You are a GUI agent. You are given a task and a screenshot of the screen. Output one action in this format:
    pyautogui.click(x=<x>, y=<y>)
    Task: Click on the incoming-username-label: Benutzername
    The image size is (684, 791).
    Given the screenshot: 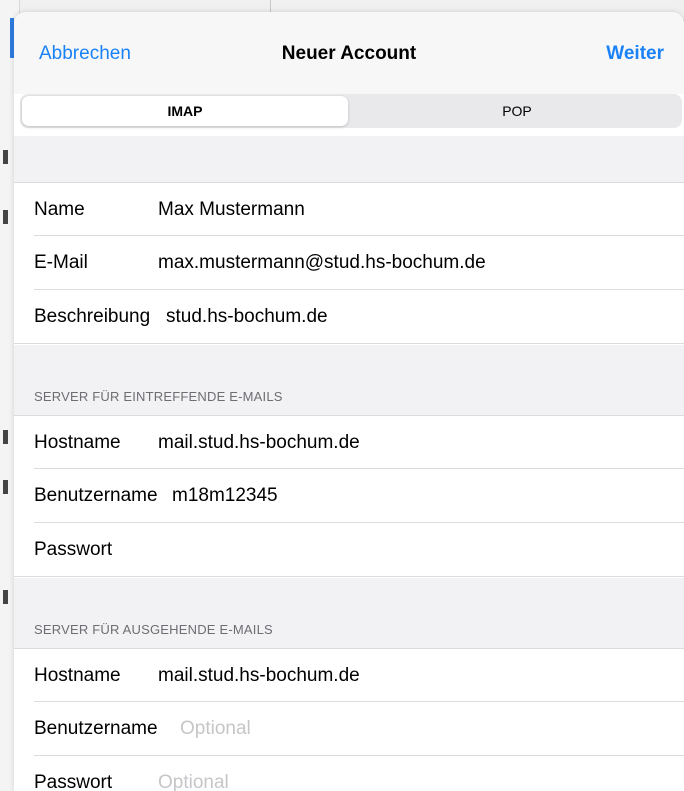 What is the action you would take?
    pyautogui.click(x=96, y=495)
    